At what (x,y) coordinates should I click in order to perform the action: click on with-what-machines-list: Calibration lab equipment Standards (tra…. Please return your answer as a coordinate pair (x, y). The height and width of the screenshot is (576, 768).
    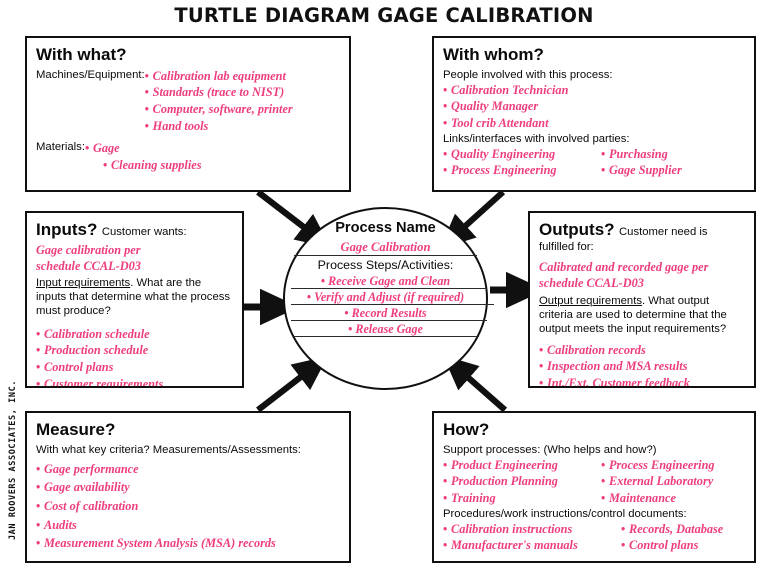
    Looking at the image, I should click on (219, 101).